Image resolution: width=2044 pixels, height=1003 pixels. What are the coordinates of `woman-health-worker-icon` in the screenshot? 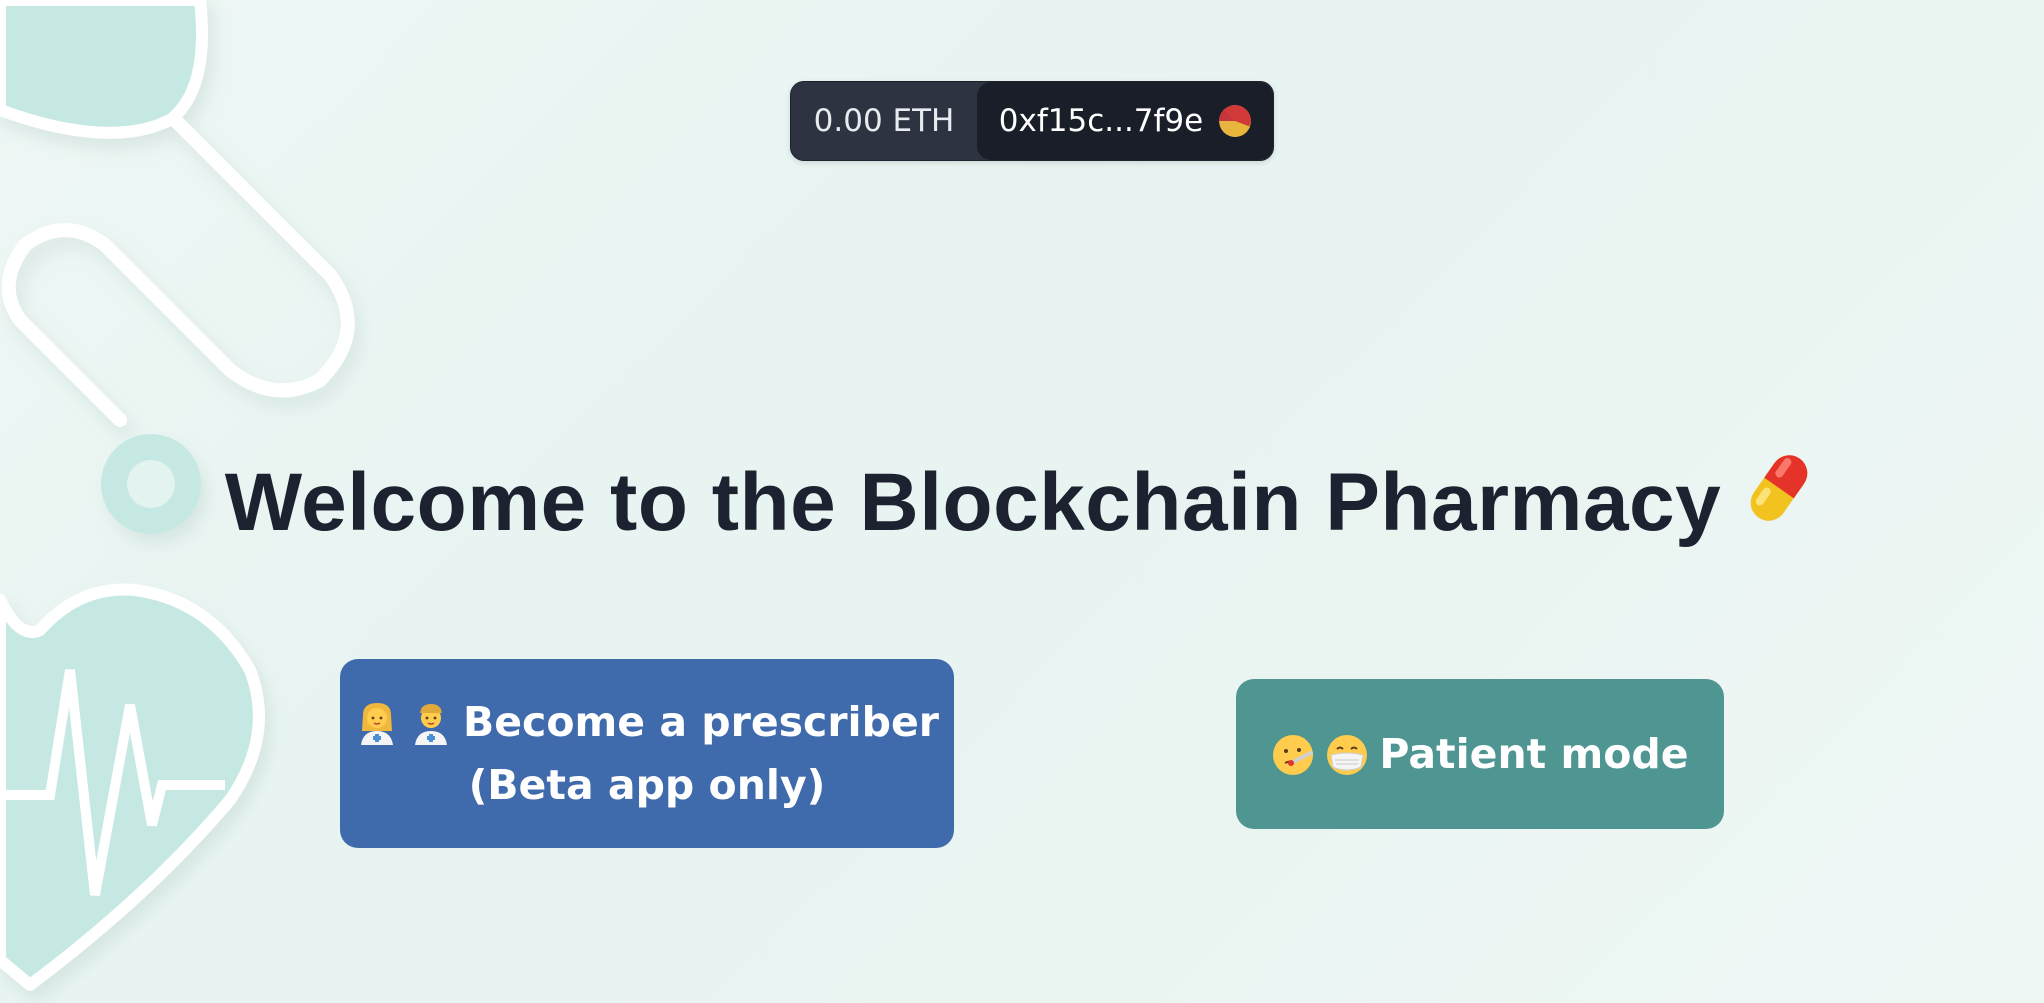 It's located at (377, 722).